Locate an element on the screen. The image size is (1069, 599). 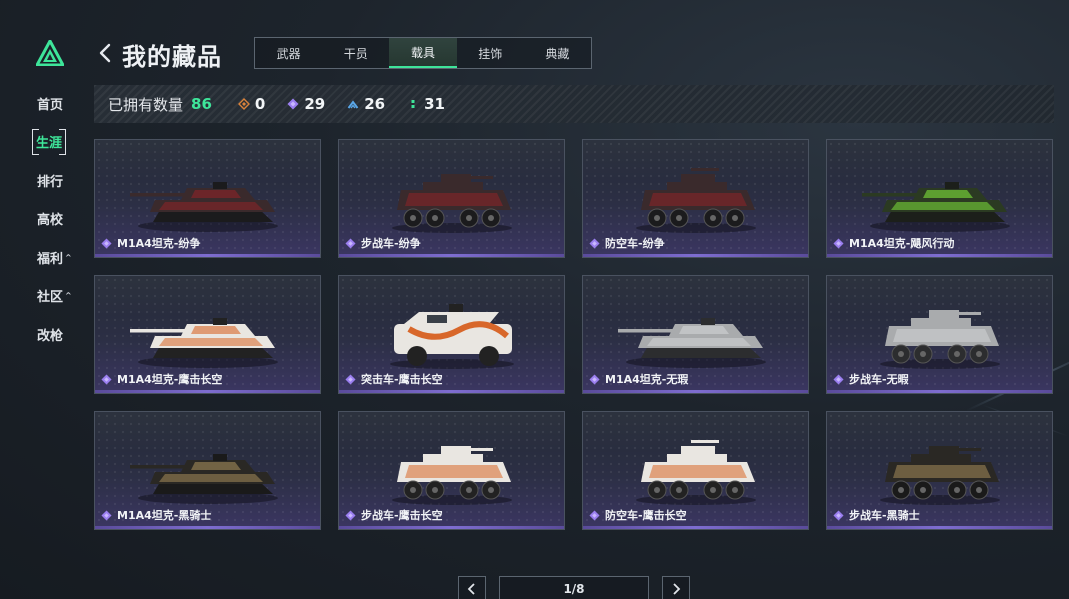
back-arrow-icon is located at coordinates (105, 53).